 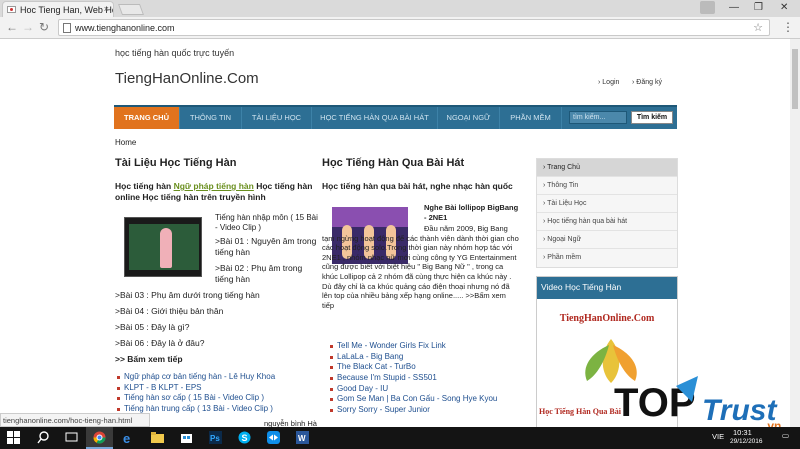 What do you see at coordinates (426, 410) in the screenshot?
I see `list-item: Sorry Sorry - Super Junior` at bounding box center [426, 410].